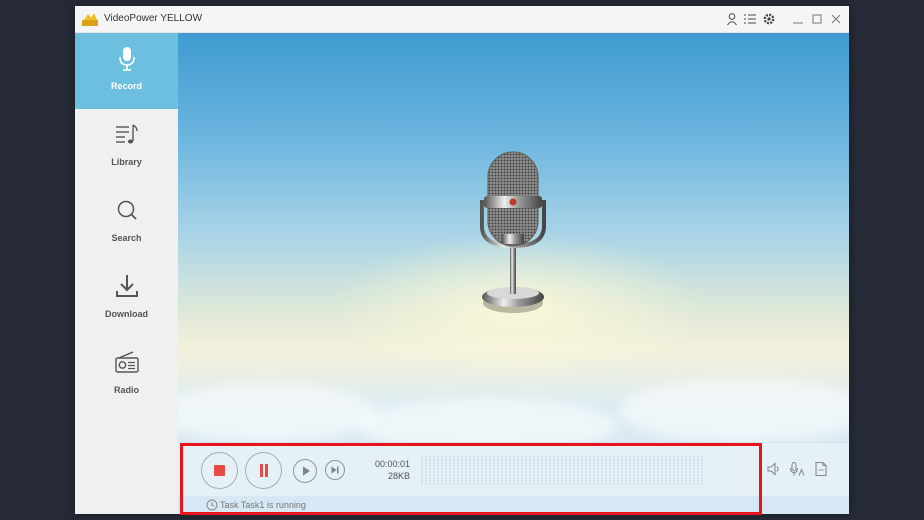 This screenshot has width=924, height=520. Describe the element at coordinates (513, 232) in the screenshot. I see `microphone-illustration` at that location.